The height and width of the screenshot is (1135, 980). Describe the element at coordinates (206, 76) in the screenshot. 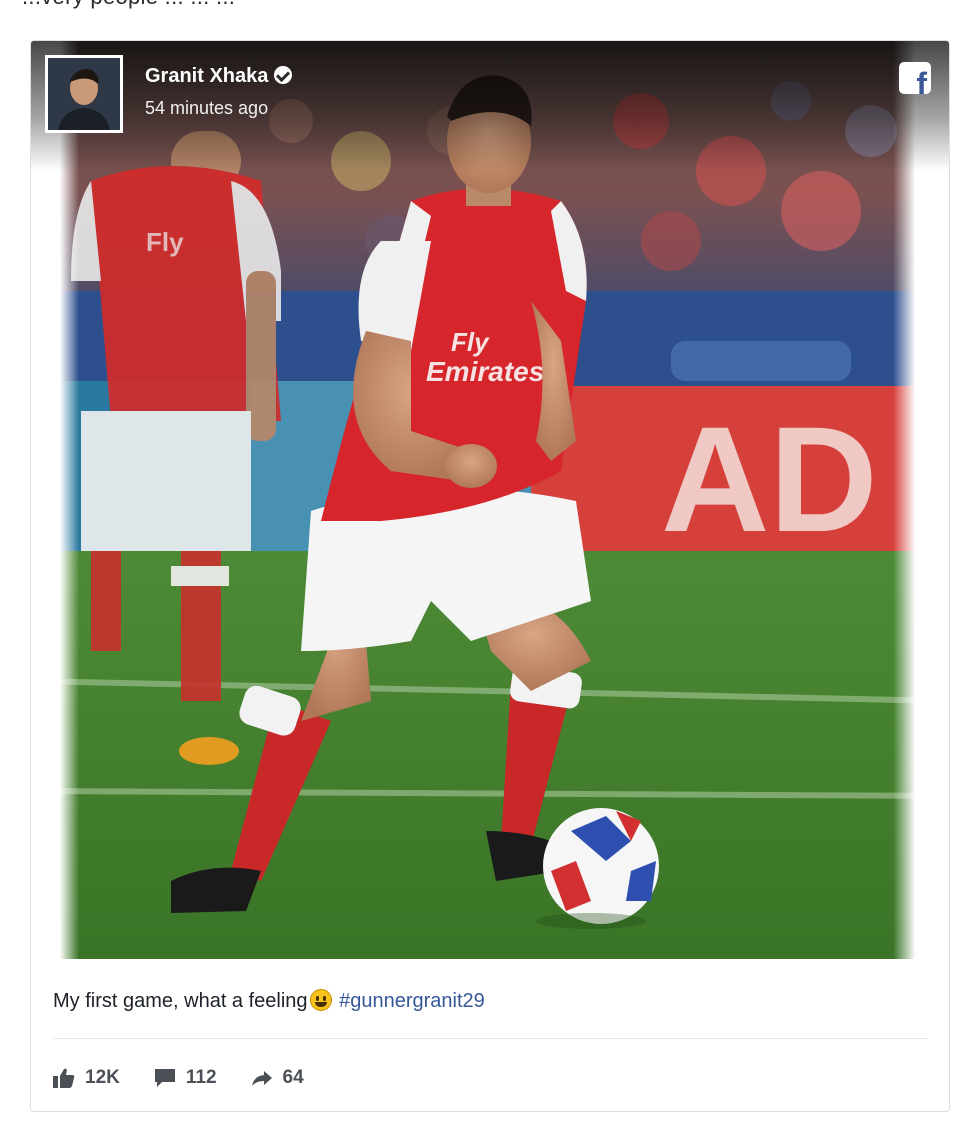

I see `author-name-text: Granit Xhaka` at that location.